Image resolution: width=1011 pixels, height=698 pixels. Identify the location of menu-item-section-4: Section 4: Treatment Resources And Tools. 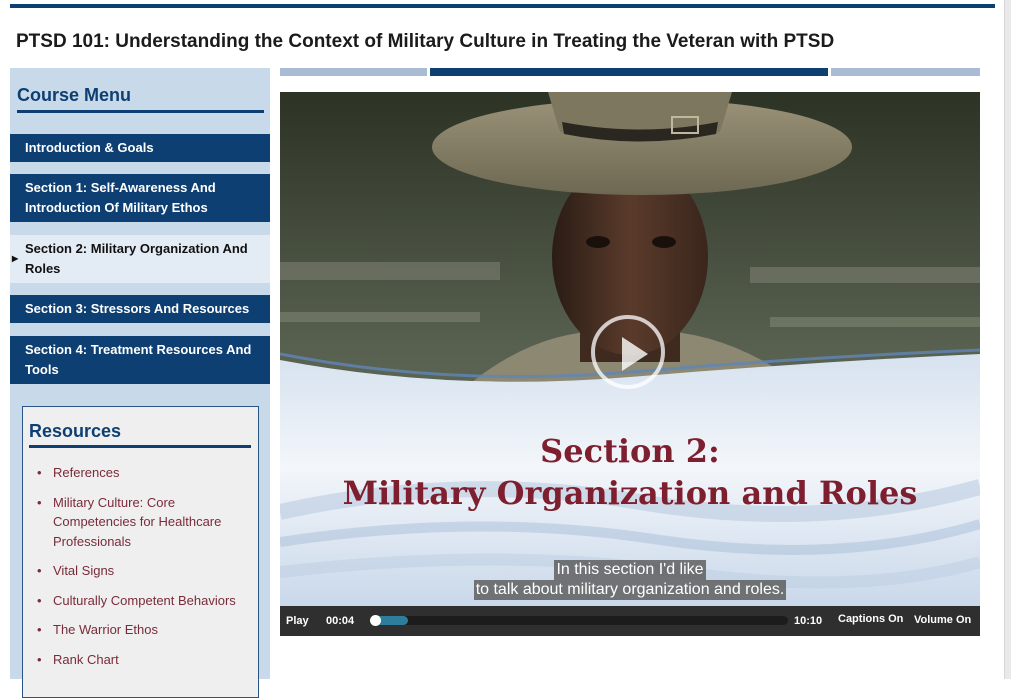
(140, 360).